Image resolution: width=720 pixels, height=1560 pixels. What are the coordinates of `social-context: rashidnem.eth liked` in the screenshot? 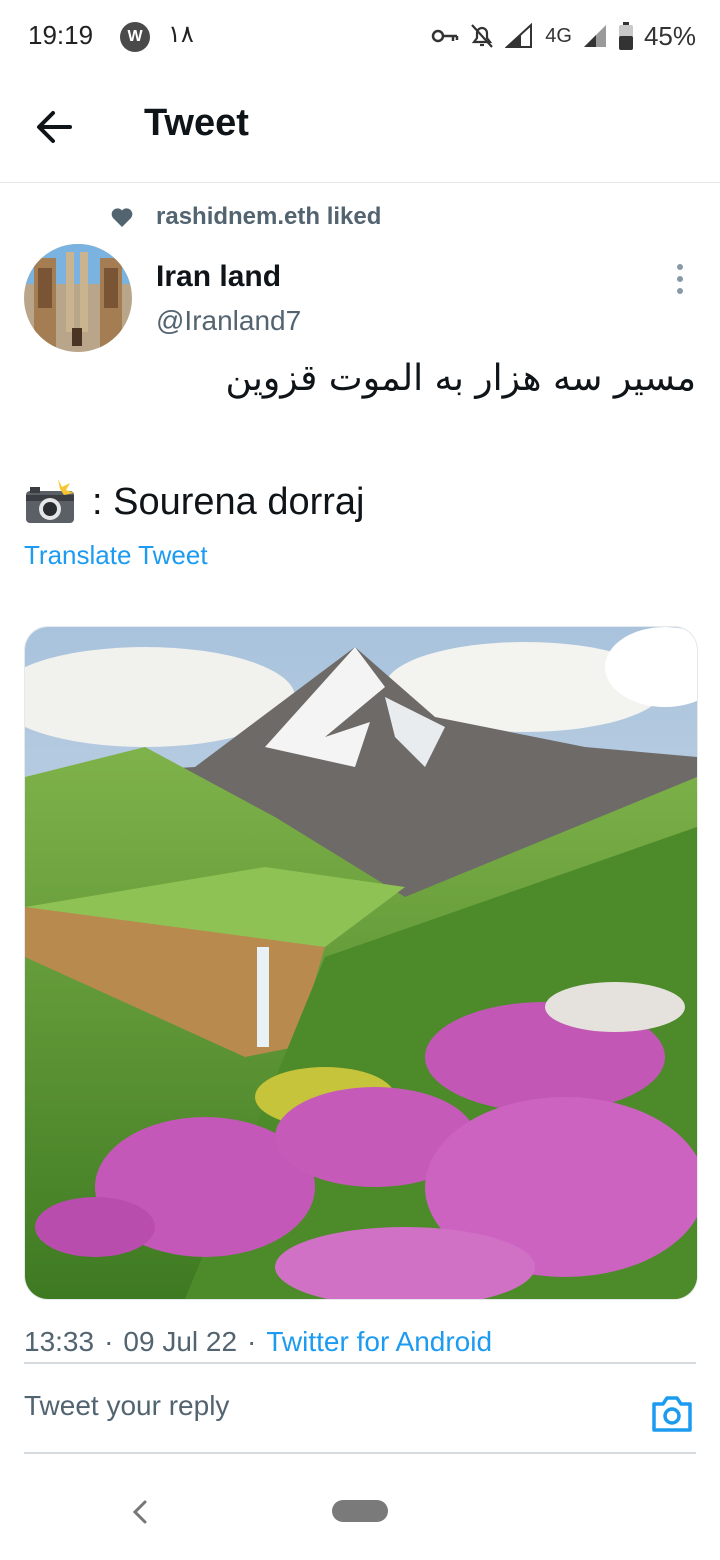 It's located at (245, 217).